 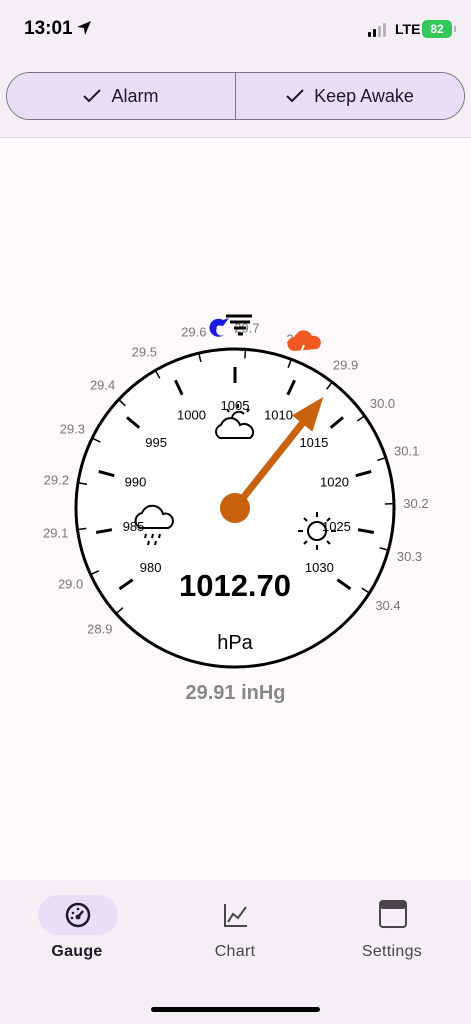 I want to click on hpa-tick-label: 1015, so click(x=313, y=442).